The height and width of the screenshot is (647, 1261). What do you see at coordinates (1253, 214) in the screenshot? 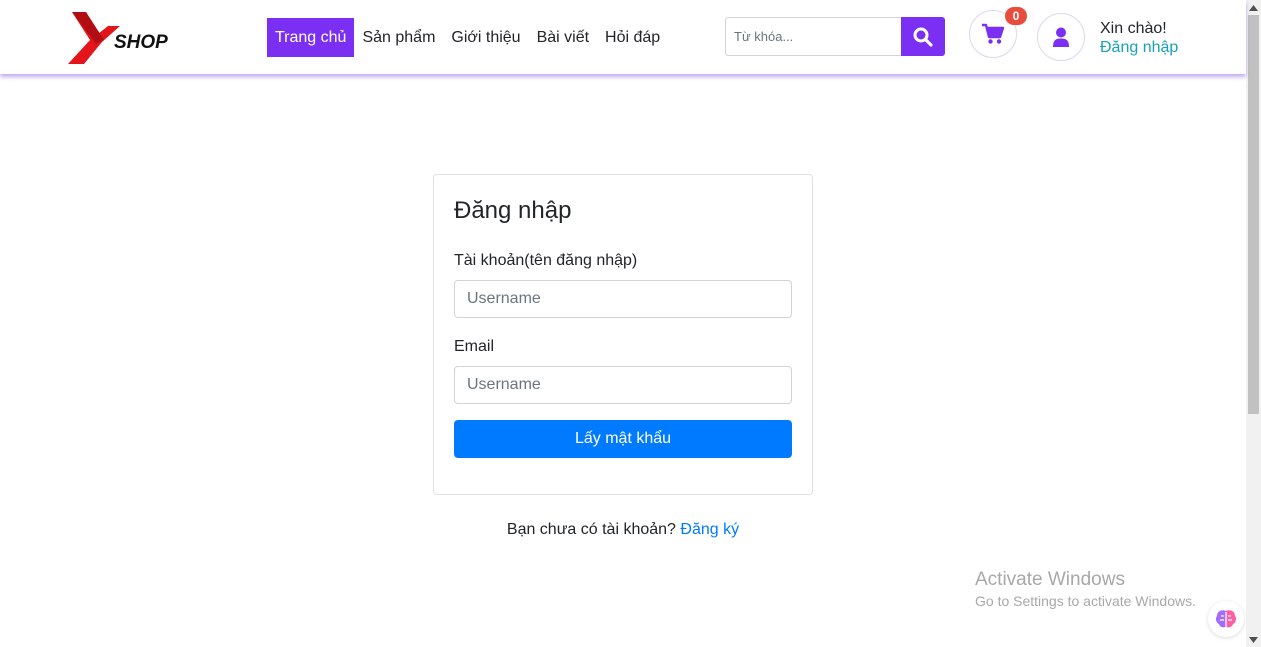
I see `scroll-thumb` at bounding box center [1253, 214].